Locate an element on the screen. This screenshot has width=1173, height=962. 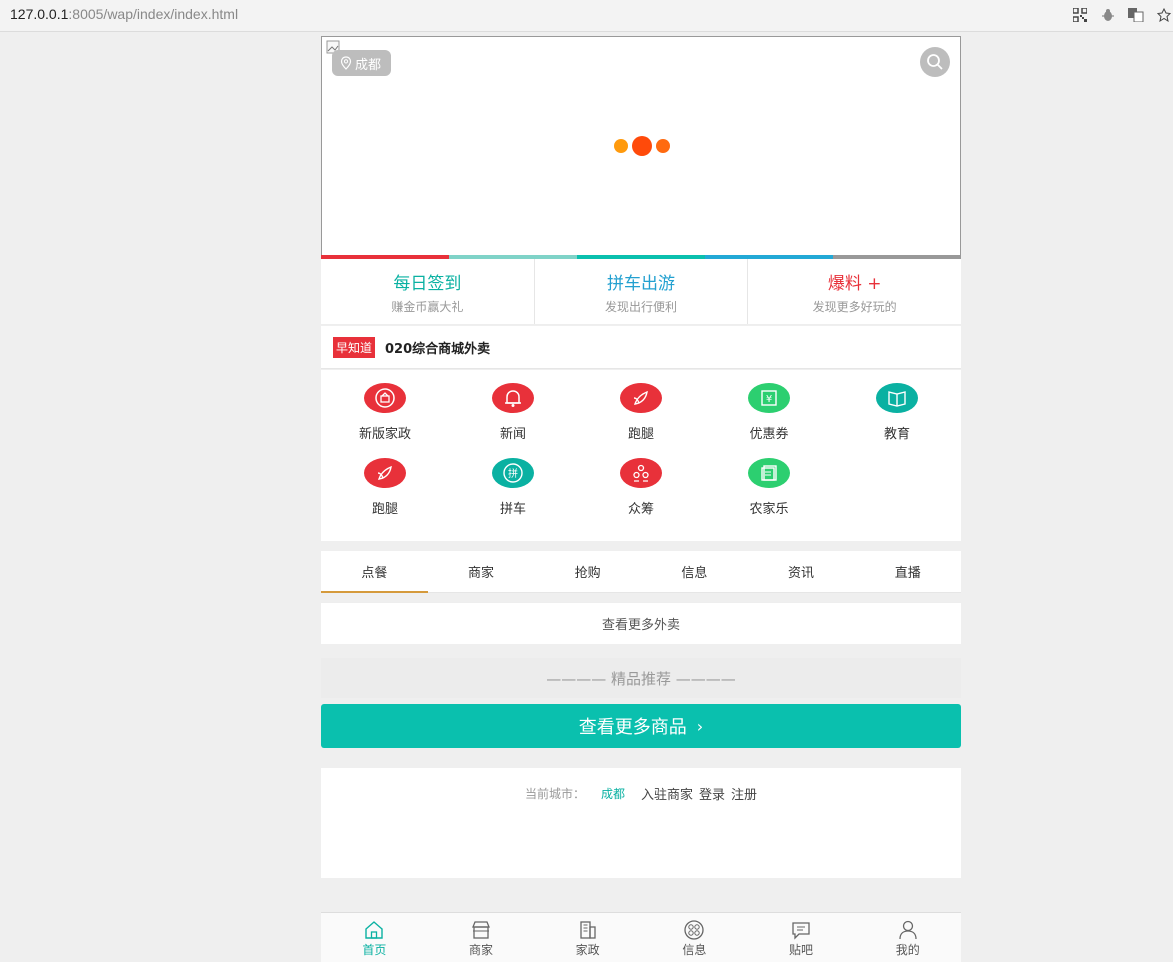
grid-item-crowdfund: 众筹 is located at coordinates (641, 481).